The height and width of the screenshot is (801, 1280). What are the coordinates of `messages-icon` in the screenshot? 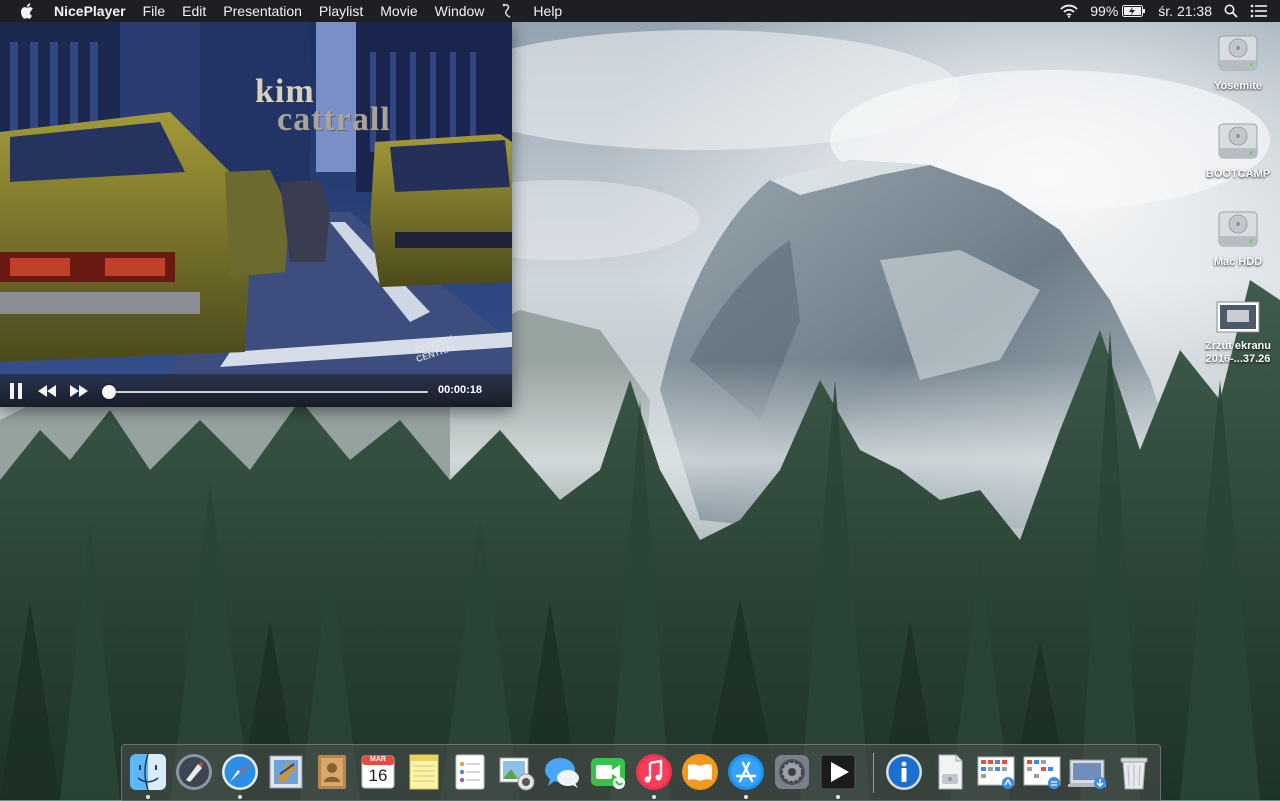 It's located at (562, 773).